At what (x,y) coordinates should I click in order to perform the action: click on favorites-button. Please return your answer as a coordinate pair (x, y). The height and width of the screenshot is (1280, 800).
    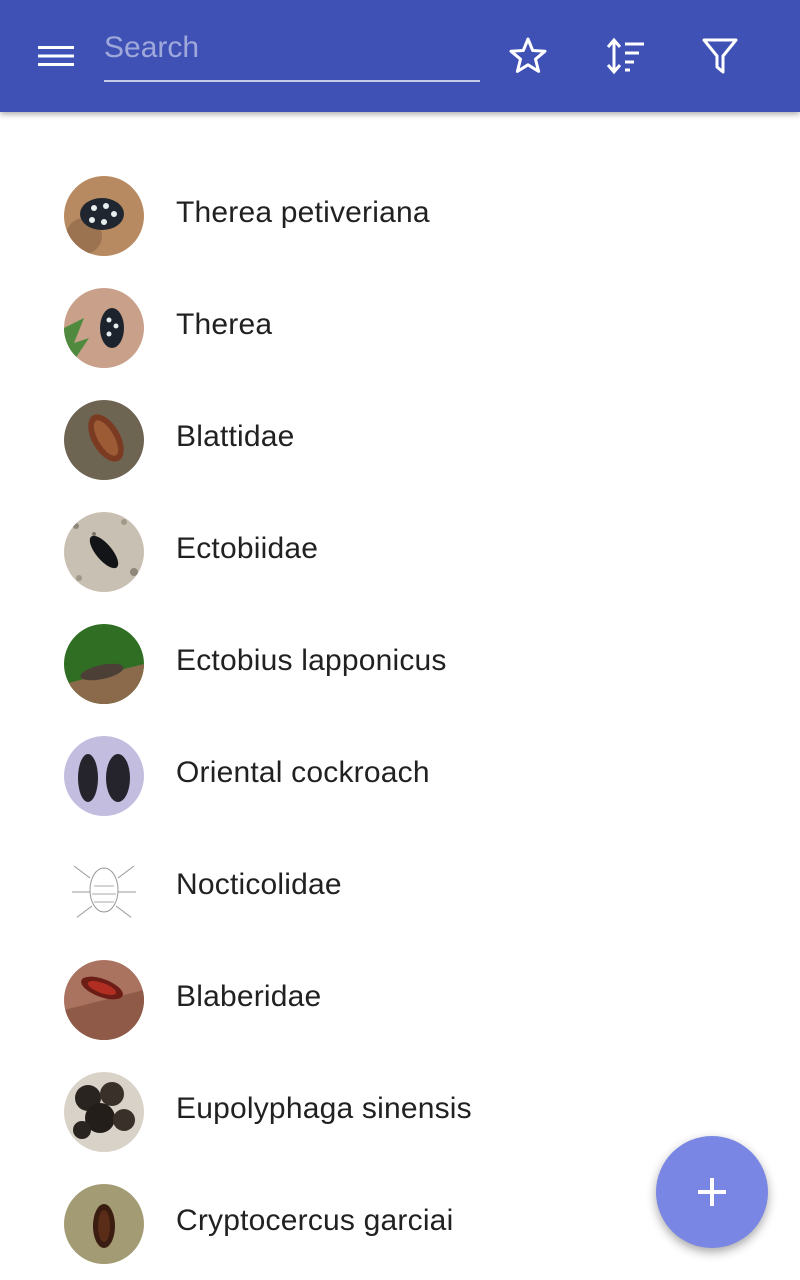
    Looking at the image, I should click on (528, 56).